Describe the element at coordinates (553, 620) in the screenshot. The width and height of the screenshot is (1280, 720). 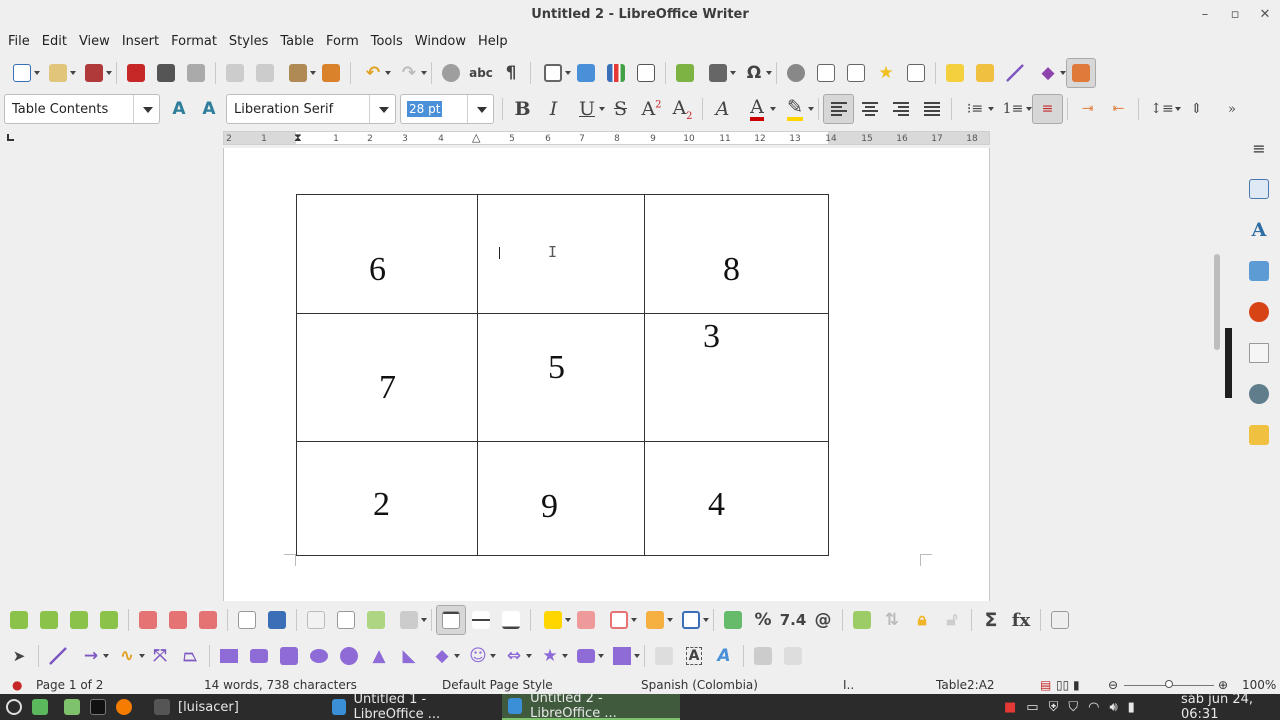
I see `table-cell-background-button` at that location.